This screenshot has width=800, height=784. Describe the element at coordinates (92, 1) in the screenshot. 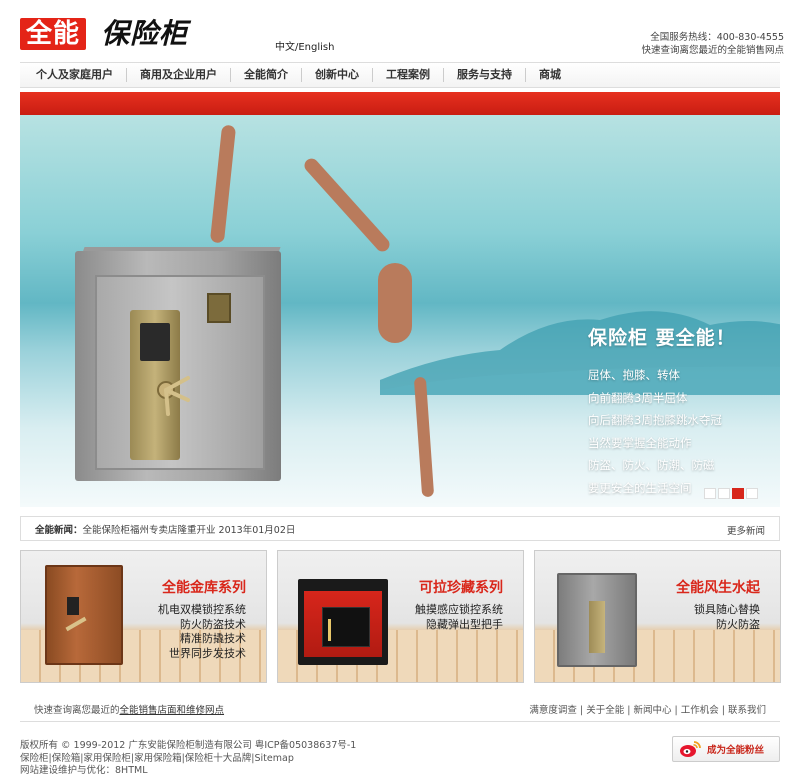

I see `registered-mark: ®` at that location.